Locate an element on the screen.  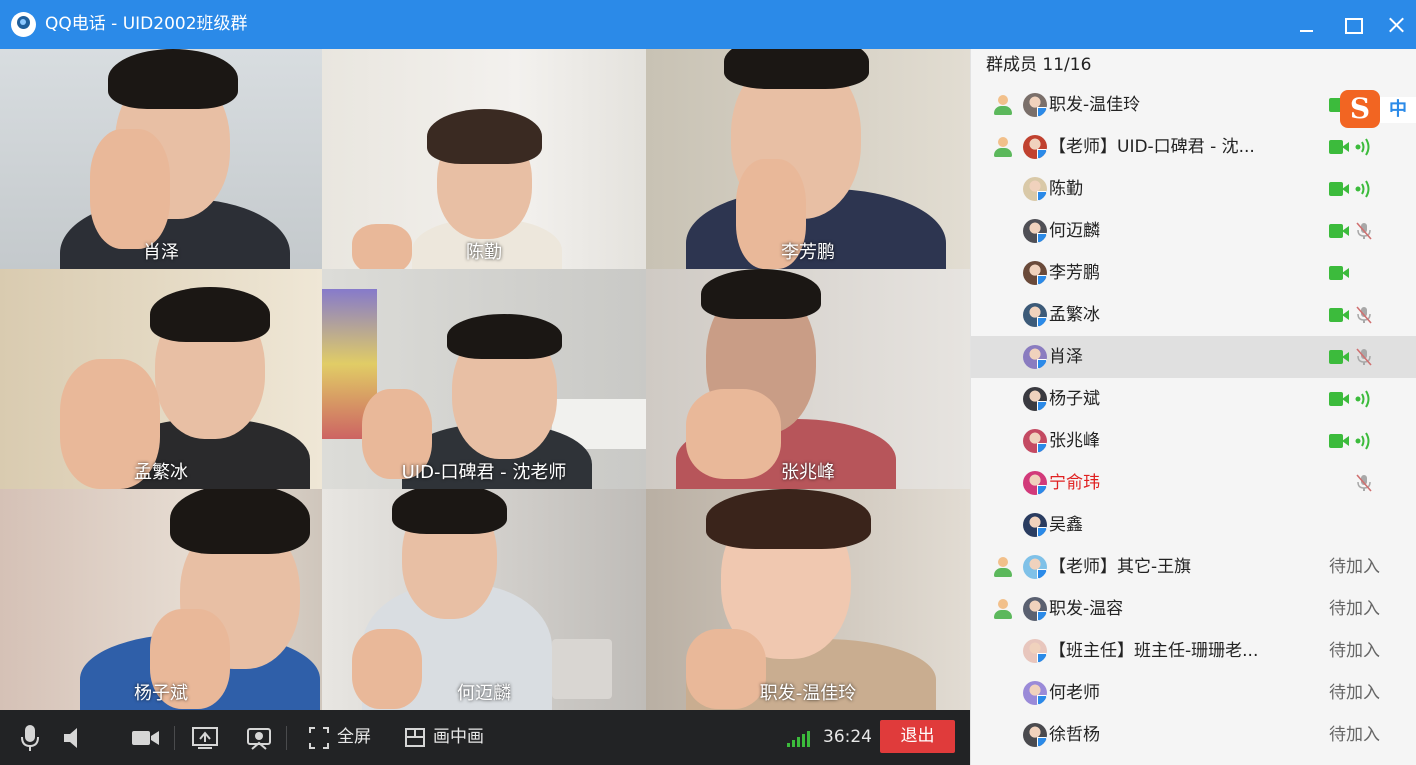
video-tile: 何迈麟 is located at coordinates (484, 599).